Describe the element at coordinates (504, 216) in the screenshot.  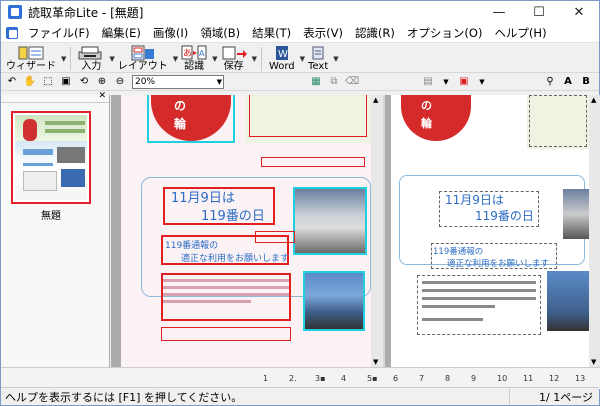
I see `result-heading-line-2: 119番の日` at that location.